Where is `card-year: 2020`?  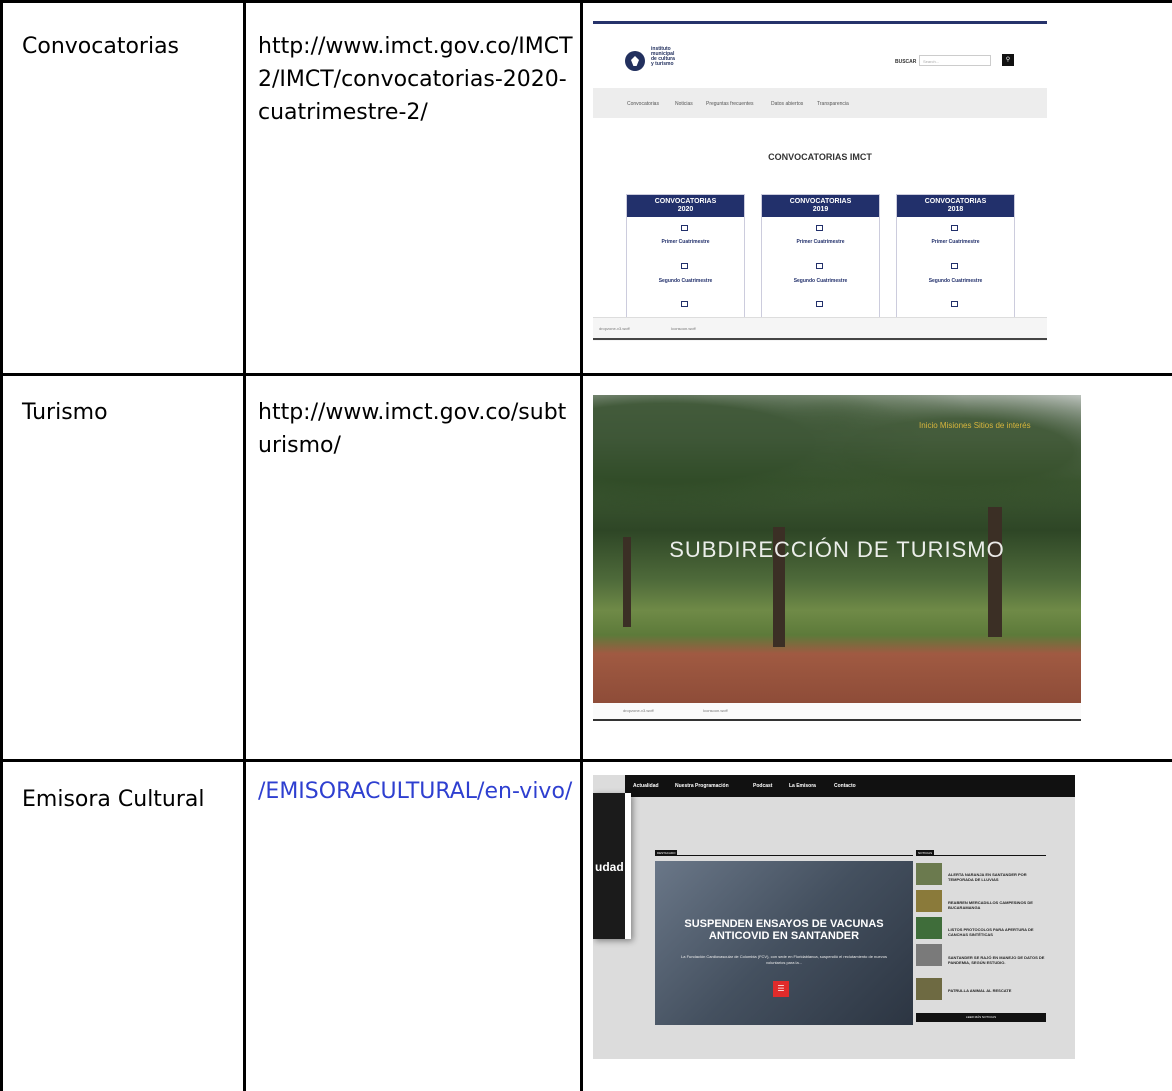 card-year: 2020 is located at coordinates (685, 209).